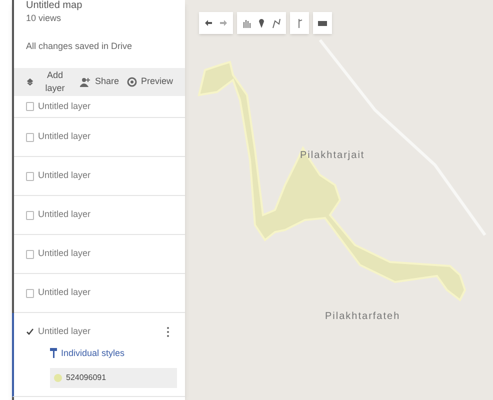  Describe the element at coordinates (117, 353) in the screenshot. I see `individual-styles-link: Individual styles` at that location.